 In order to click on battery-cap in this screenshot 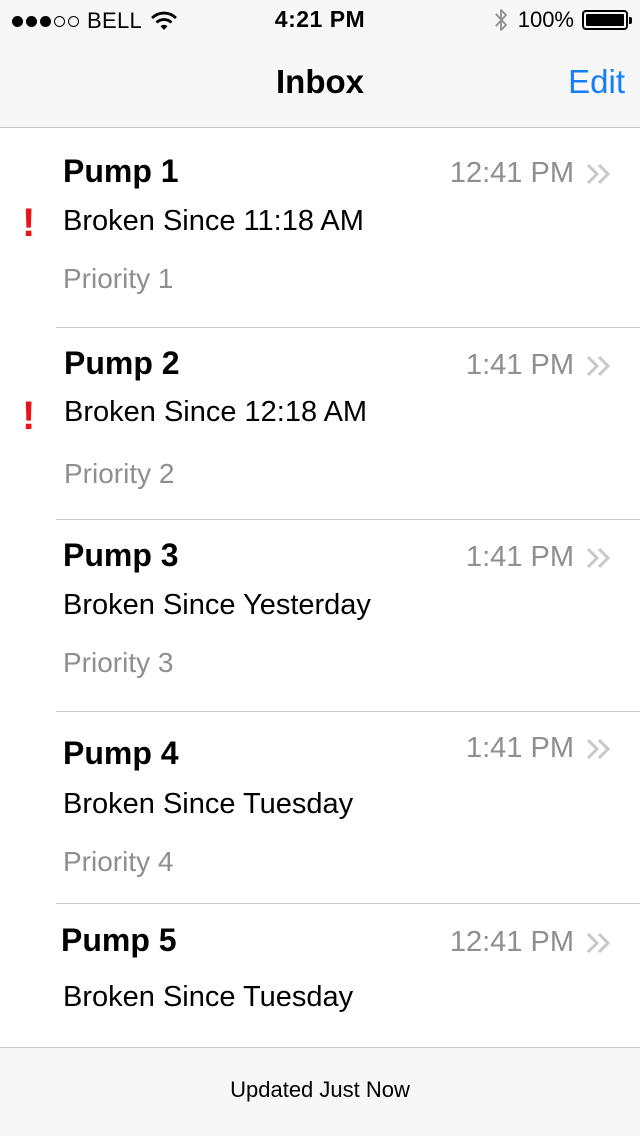, I will do `click(630, 20)`.